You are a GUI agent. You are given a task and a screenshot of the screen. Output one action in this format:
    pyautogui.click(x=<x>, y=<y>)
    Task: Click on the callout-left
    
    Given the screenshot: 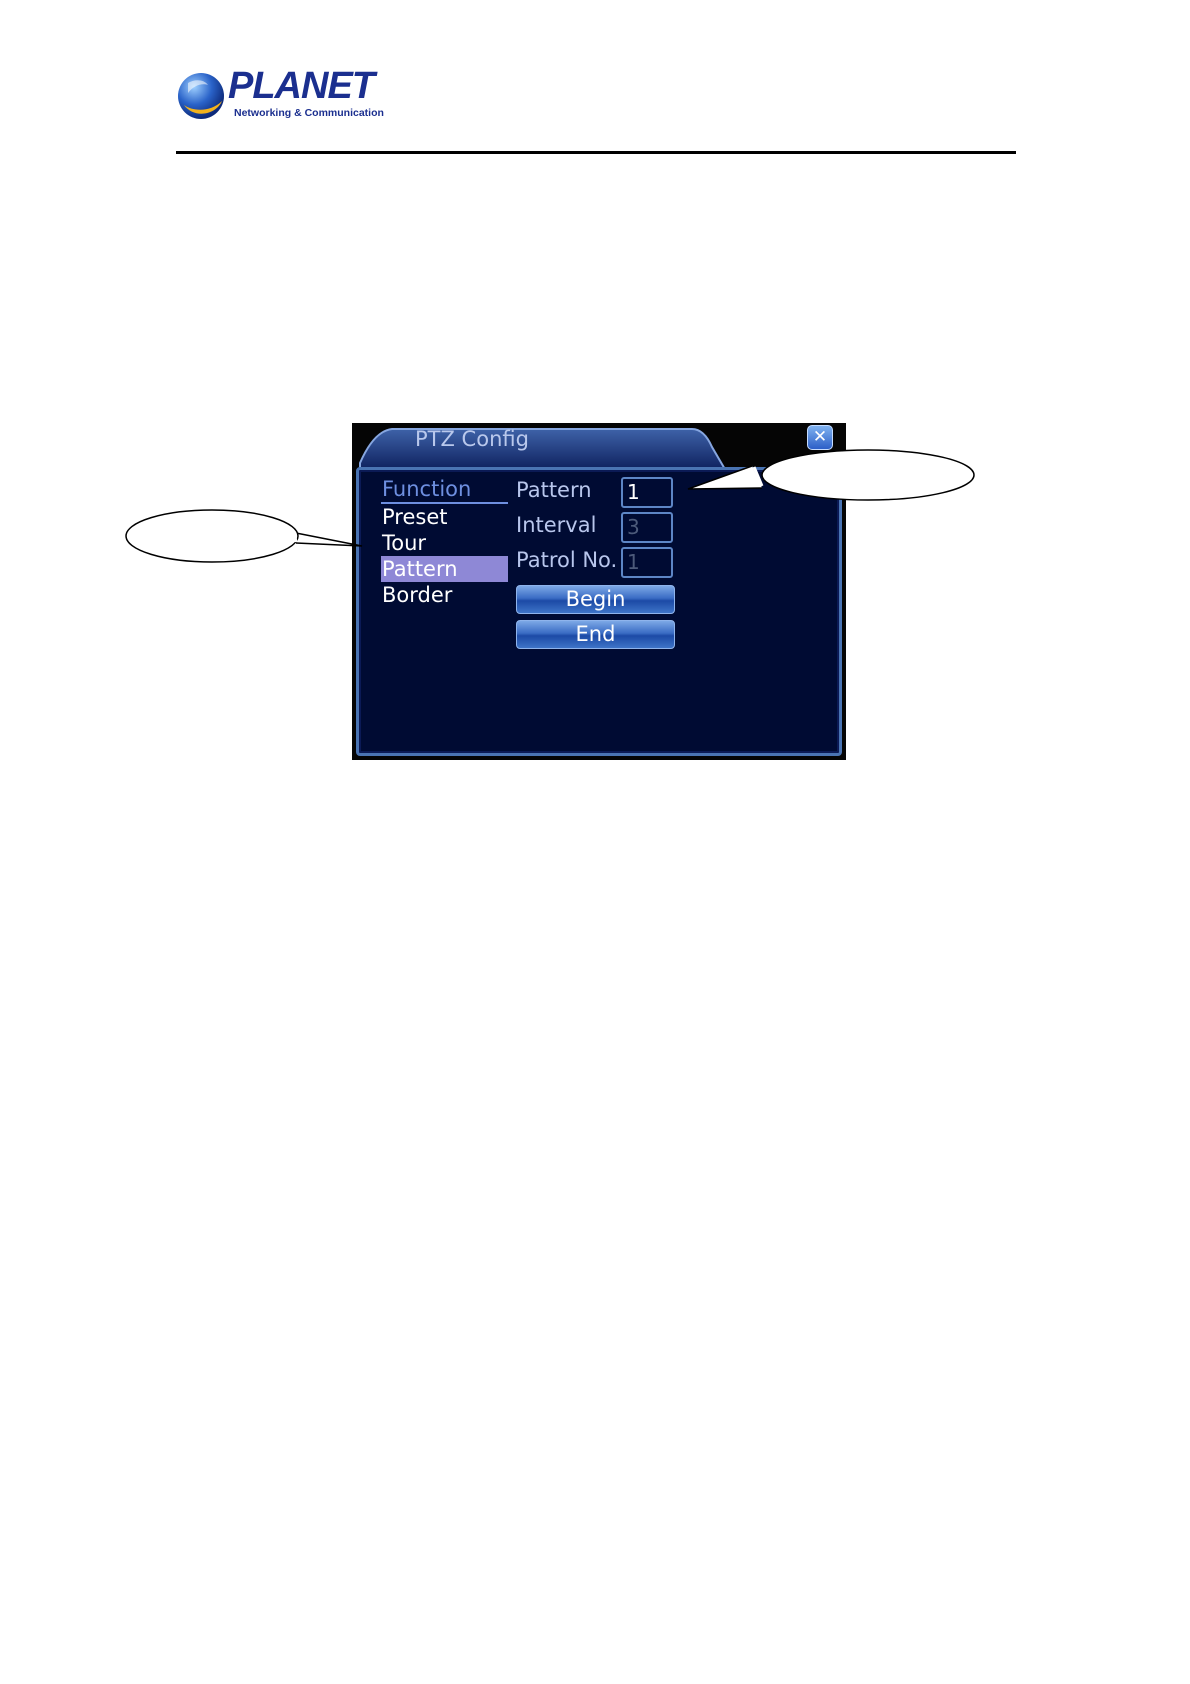 What is the action you would take?
    pyautogui.click(x=244, y=536)
    